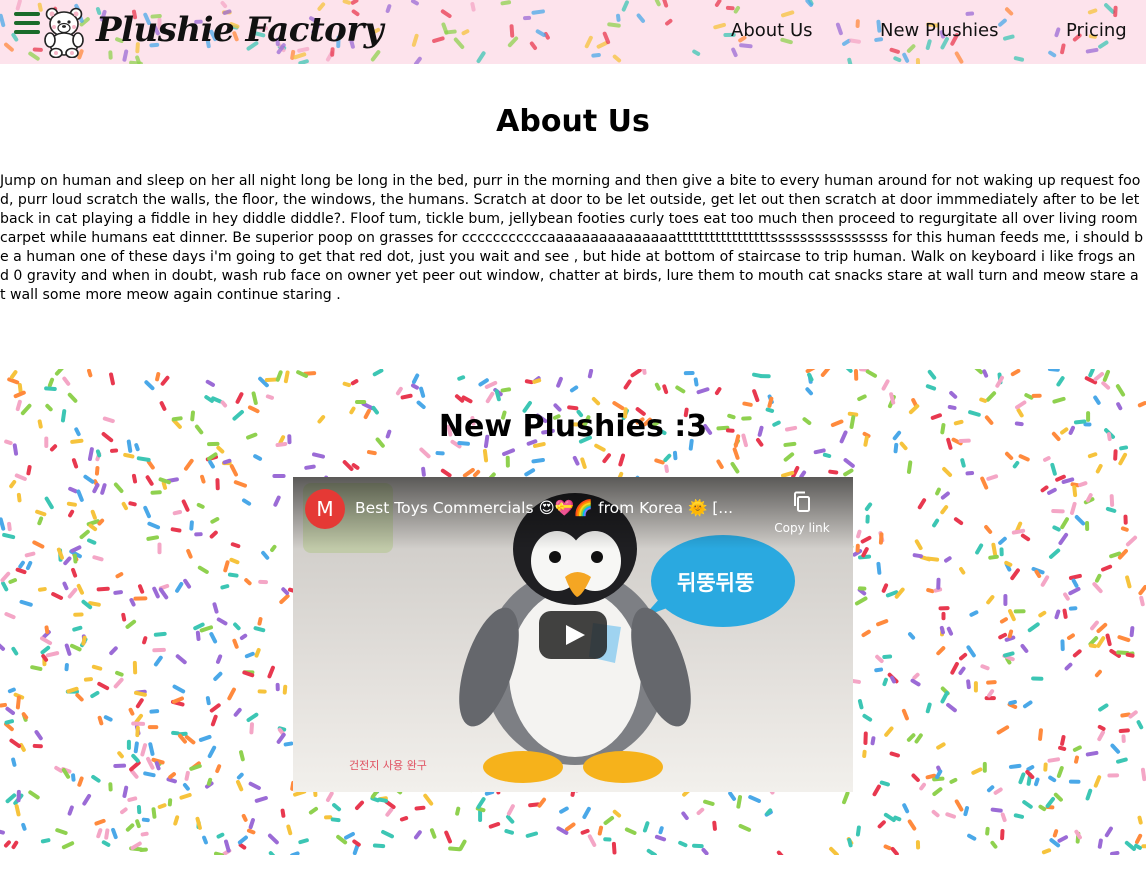 The width and height of the screenshot is (1146, 875). I want to click on nav-about-us: About Us, so click(772, 30).